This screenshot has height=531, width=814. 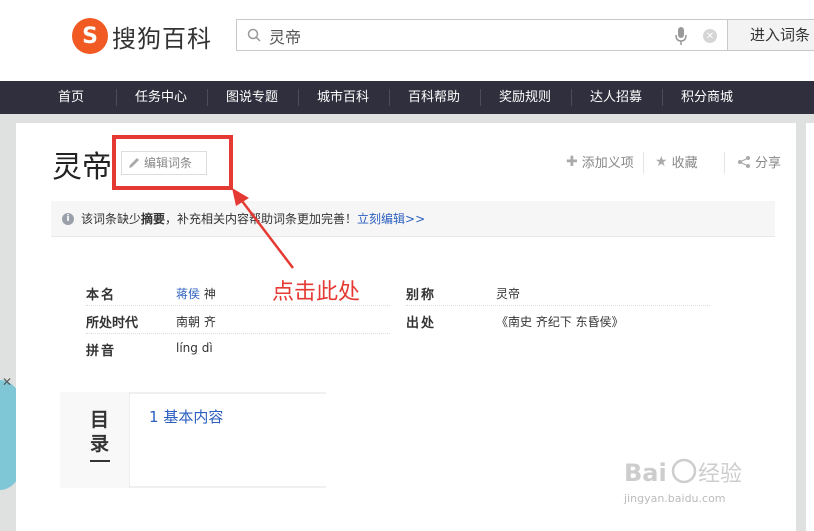 I want to click on info-value-name-rest: 神, so click(x=209, y=294).